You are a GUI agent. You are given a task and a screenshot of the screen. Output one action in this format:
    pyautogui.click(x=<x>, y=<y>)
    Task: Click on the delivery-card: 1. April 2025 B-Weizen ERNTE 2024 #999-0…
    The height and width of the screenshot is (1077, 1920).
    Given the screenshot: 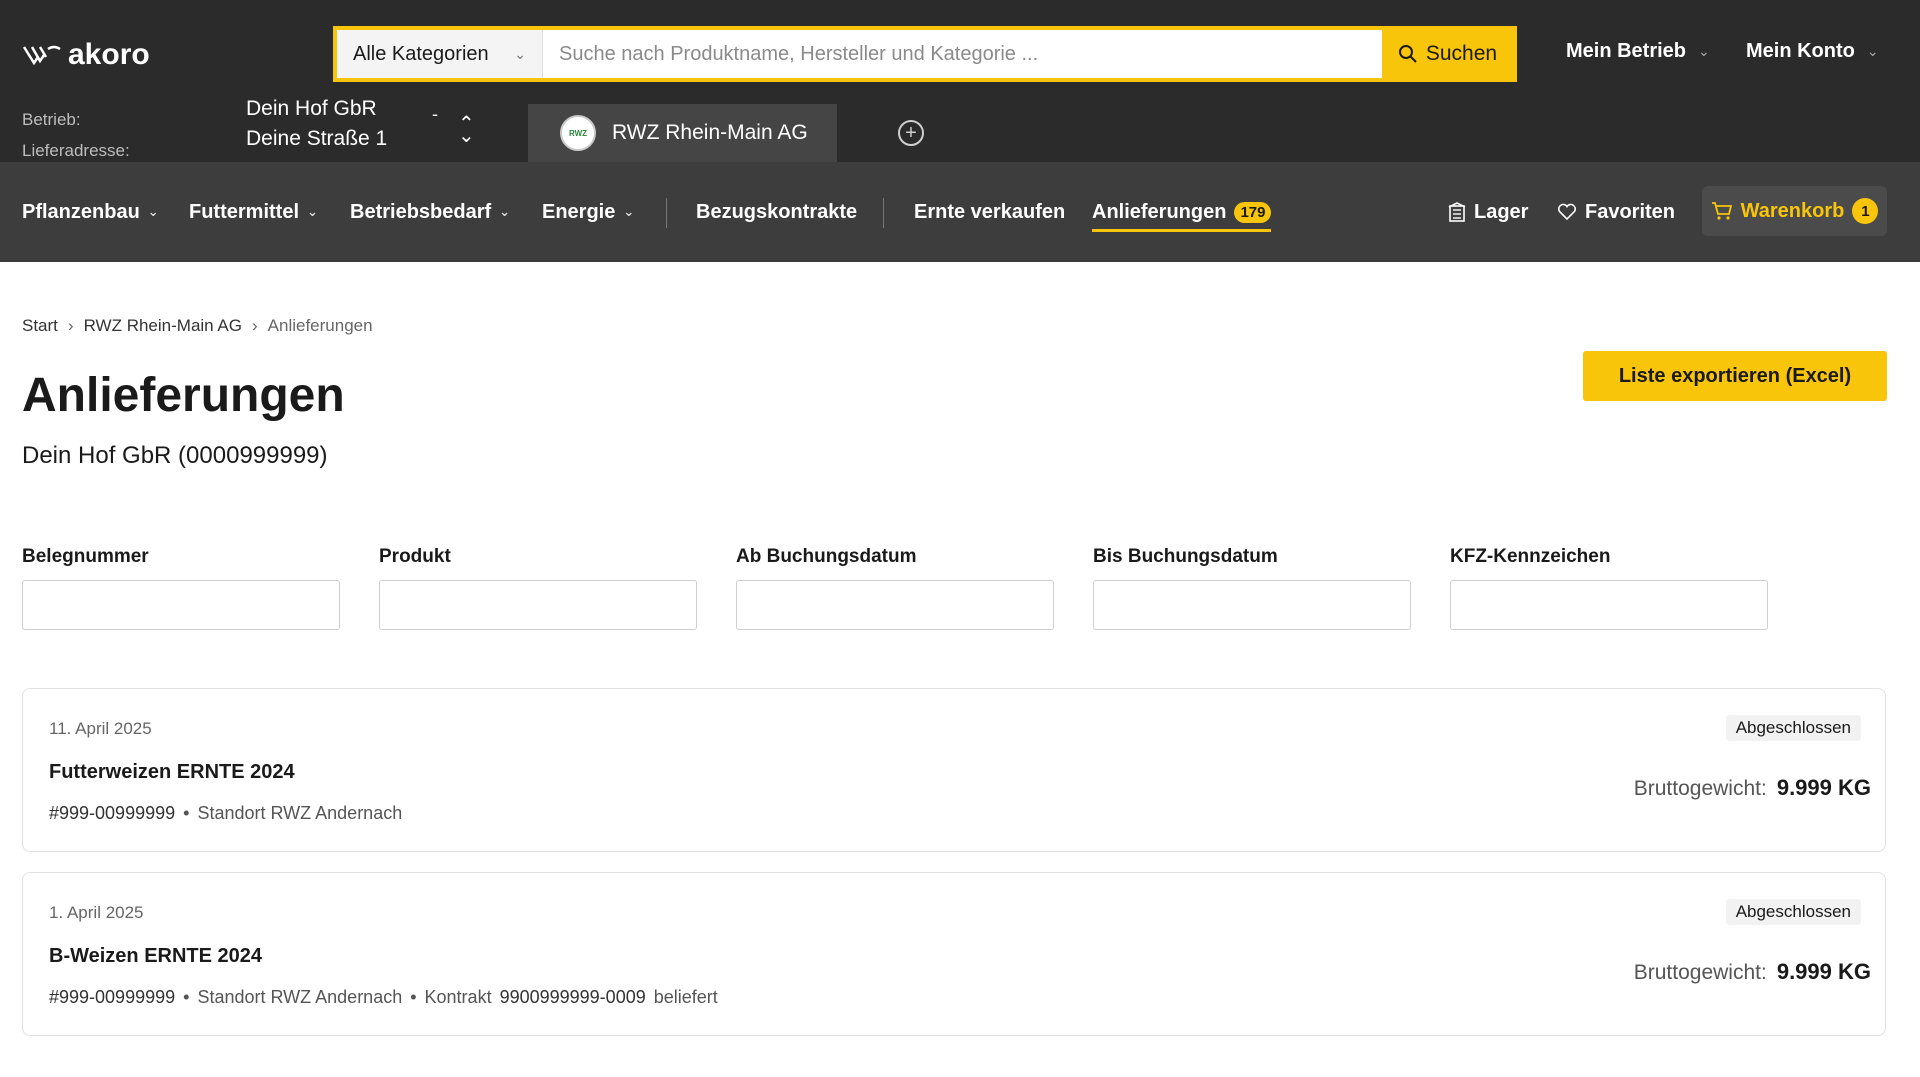 What is the action you would take?
    pyautogui.click(x=954, y=954)
    